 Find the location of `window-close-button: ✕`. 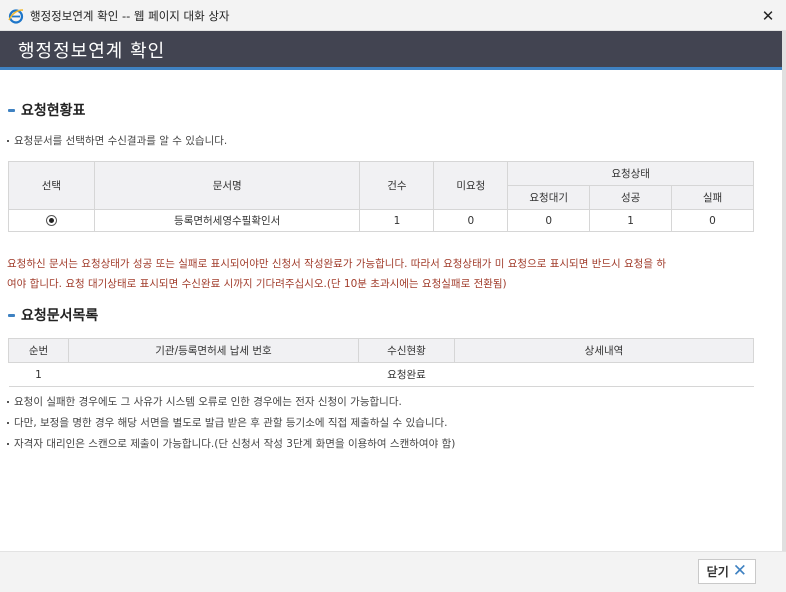

window-close-button: ✕ is located at coordinates (768, 15).